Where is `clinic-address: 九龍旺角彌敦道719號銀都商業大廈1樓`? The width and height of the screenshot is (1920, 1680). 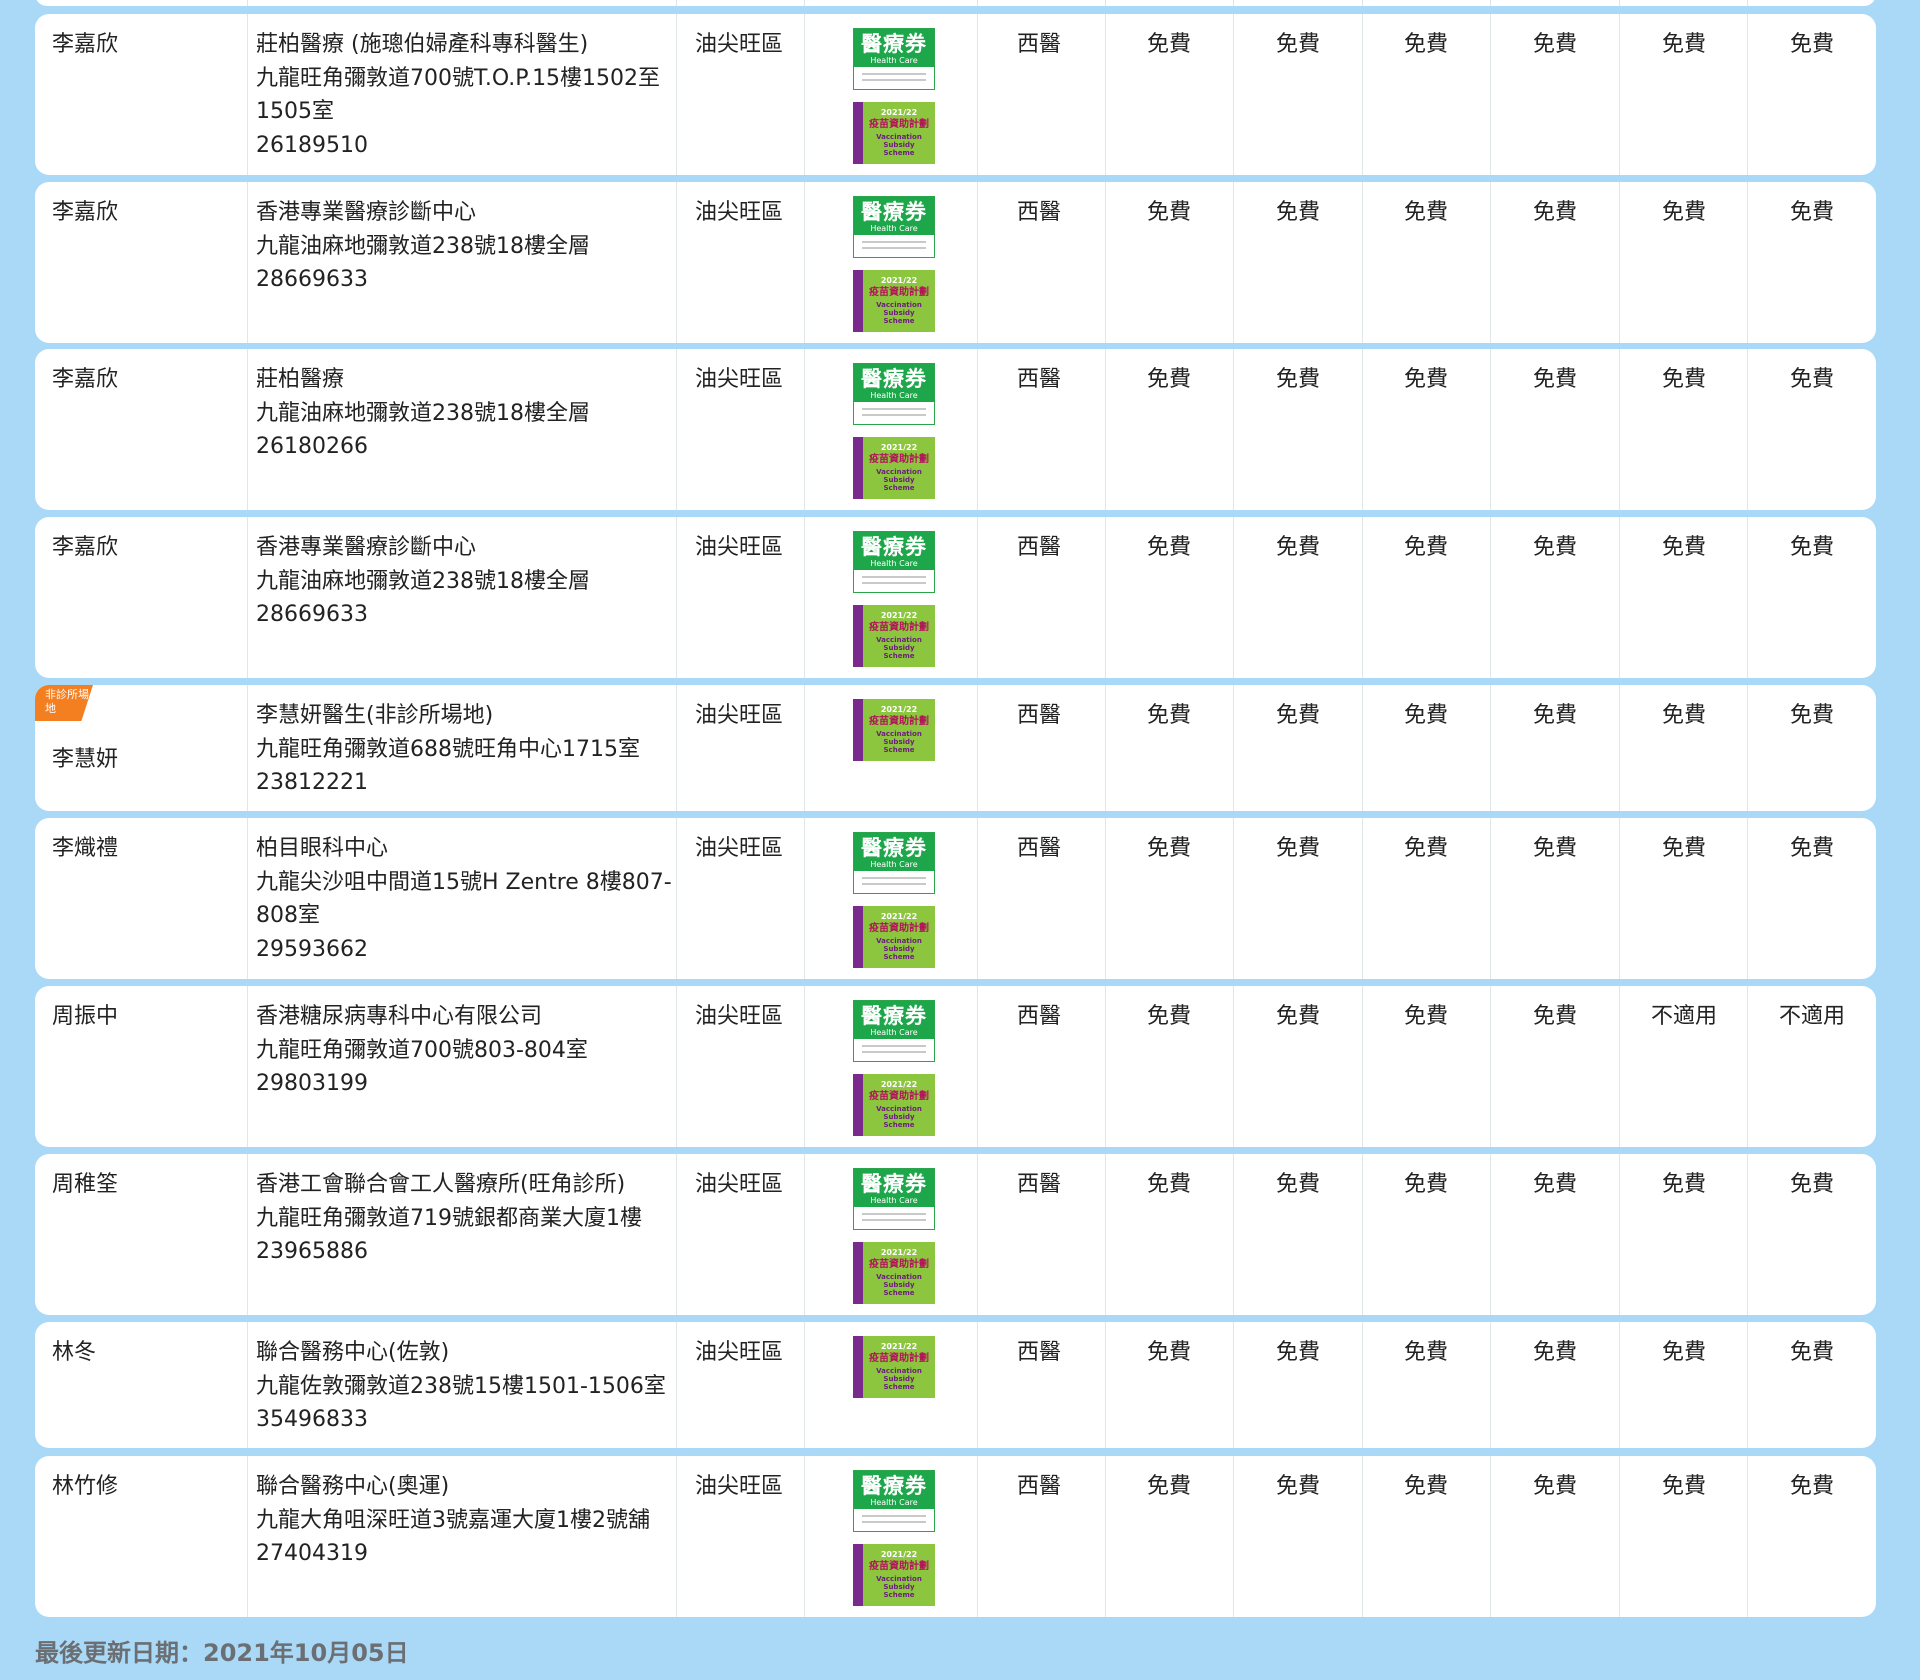
clinic-address: 九龍旺角彌敦道719號銀都商業大廈1樓 is located at coordinates (449, 1218).